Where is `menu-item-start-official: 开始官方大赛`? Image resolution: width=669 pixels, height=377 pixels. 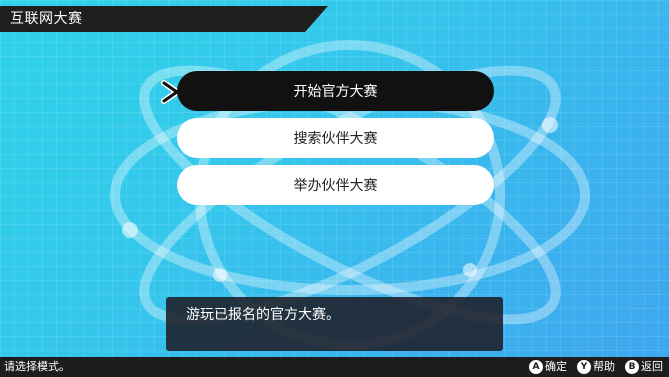 menu-item-start-official: 开始官方大赛 is located at coordinates (335, 91).